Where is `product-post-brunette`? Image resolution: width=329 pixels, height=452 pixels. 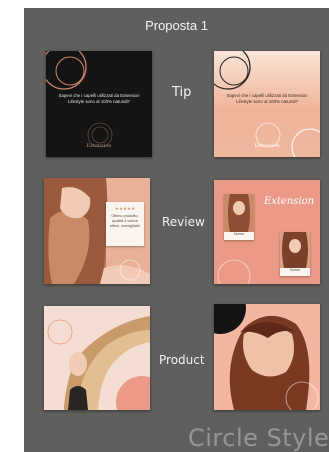
product-post-brunette is located at coordinates (267, 357).